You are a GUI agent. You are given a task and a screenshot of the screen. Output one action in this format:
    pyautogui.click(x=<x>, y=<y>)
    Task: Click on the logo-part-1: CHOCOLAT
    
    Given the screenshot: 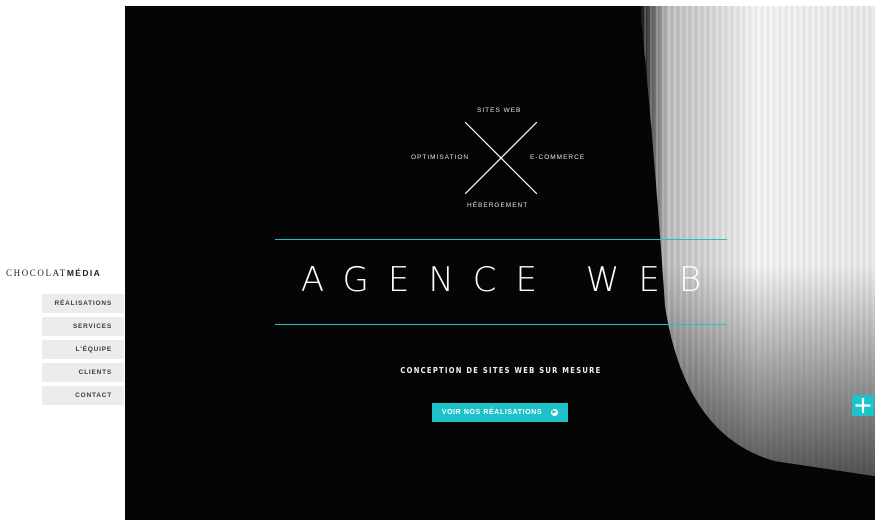 What is the action you would take?
    pyautogui.click(x=36, y=273)
    